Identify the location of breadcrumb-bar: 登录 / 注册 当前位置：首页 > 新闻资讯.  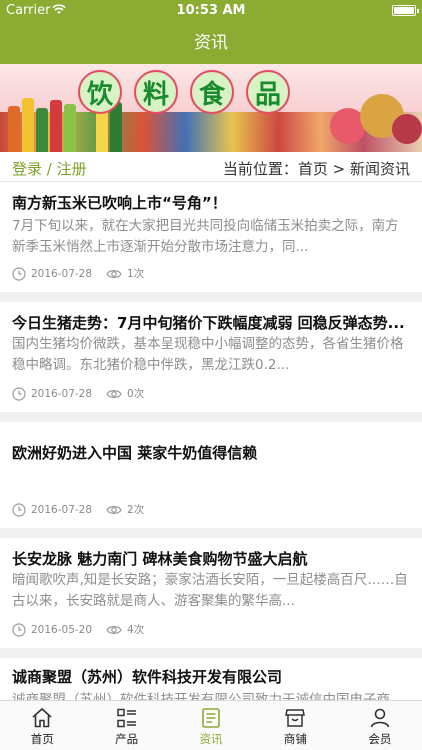
(211, 167).